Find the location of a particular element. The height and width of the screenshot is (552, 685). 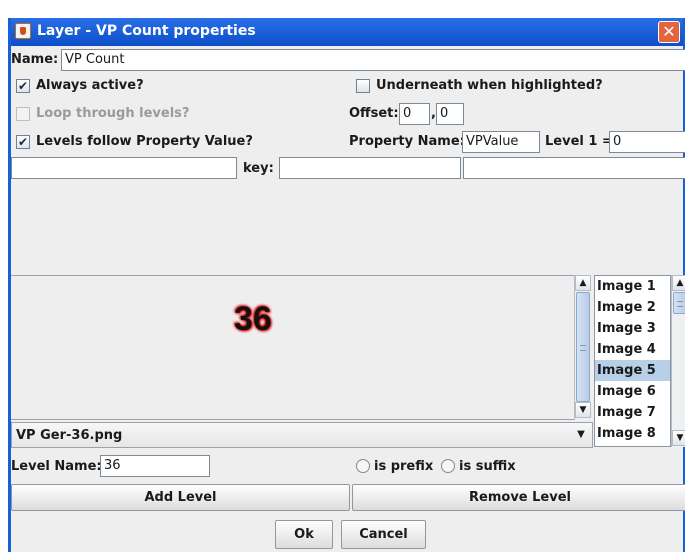

underneath-label: Underneath when highlighted? is located at coordinates (489, 85).